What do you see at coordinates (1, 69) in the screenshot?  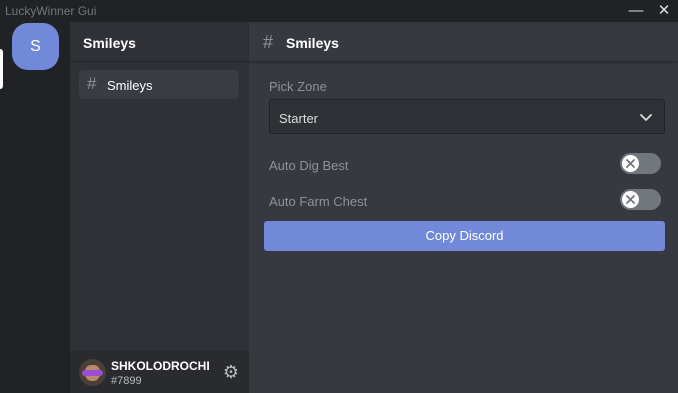 I see `server-selected-indicator` at bounding box center [1, 69].